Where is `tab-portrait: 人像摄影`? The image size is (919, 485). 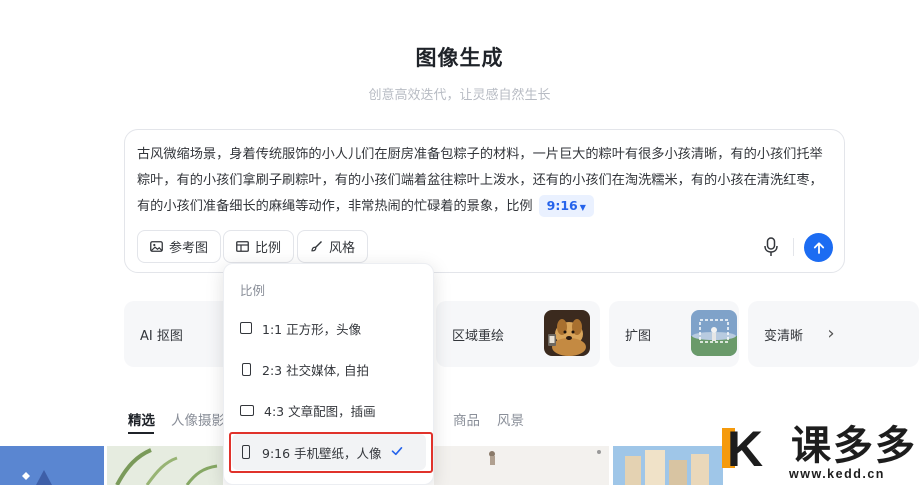 tab-portrait: 人像摄影 is located at coordinates (198, 419).